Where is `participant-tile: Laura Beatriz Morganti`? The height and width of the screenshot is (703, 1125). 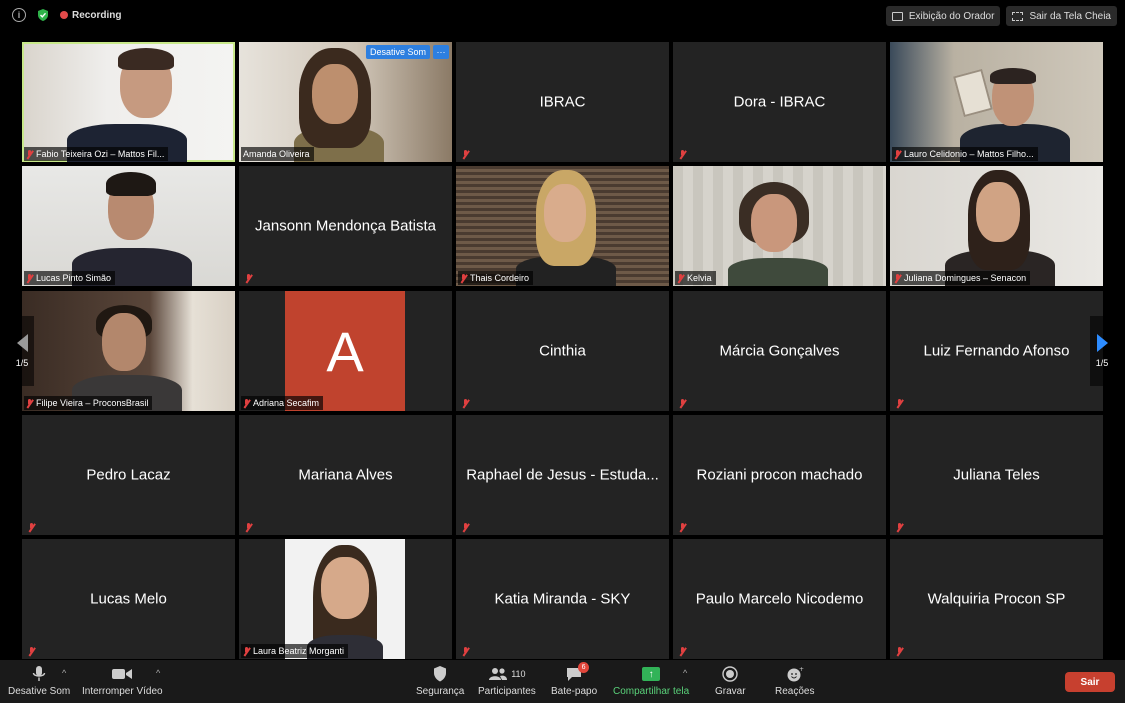 participant-tile: Laura Beatriz Morganti is located at coordinates (345, 599).